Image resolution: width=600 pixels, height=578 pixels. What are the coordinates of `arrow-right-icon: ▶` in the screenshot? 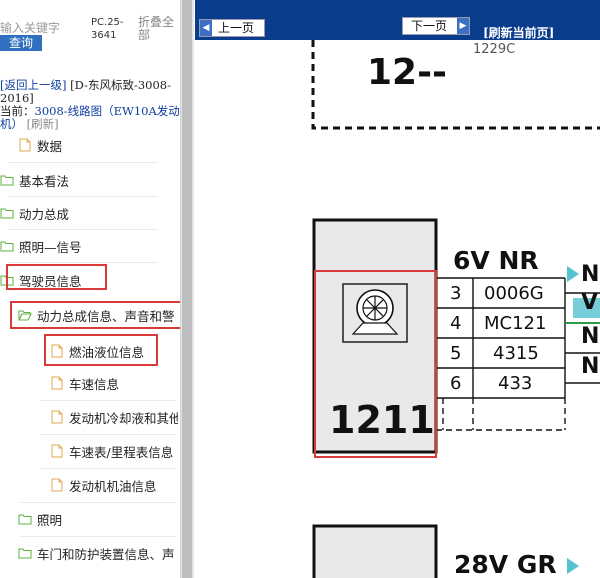 It's located at (463, 26).